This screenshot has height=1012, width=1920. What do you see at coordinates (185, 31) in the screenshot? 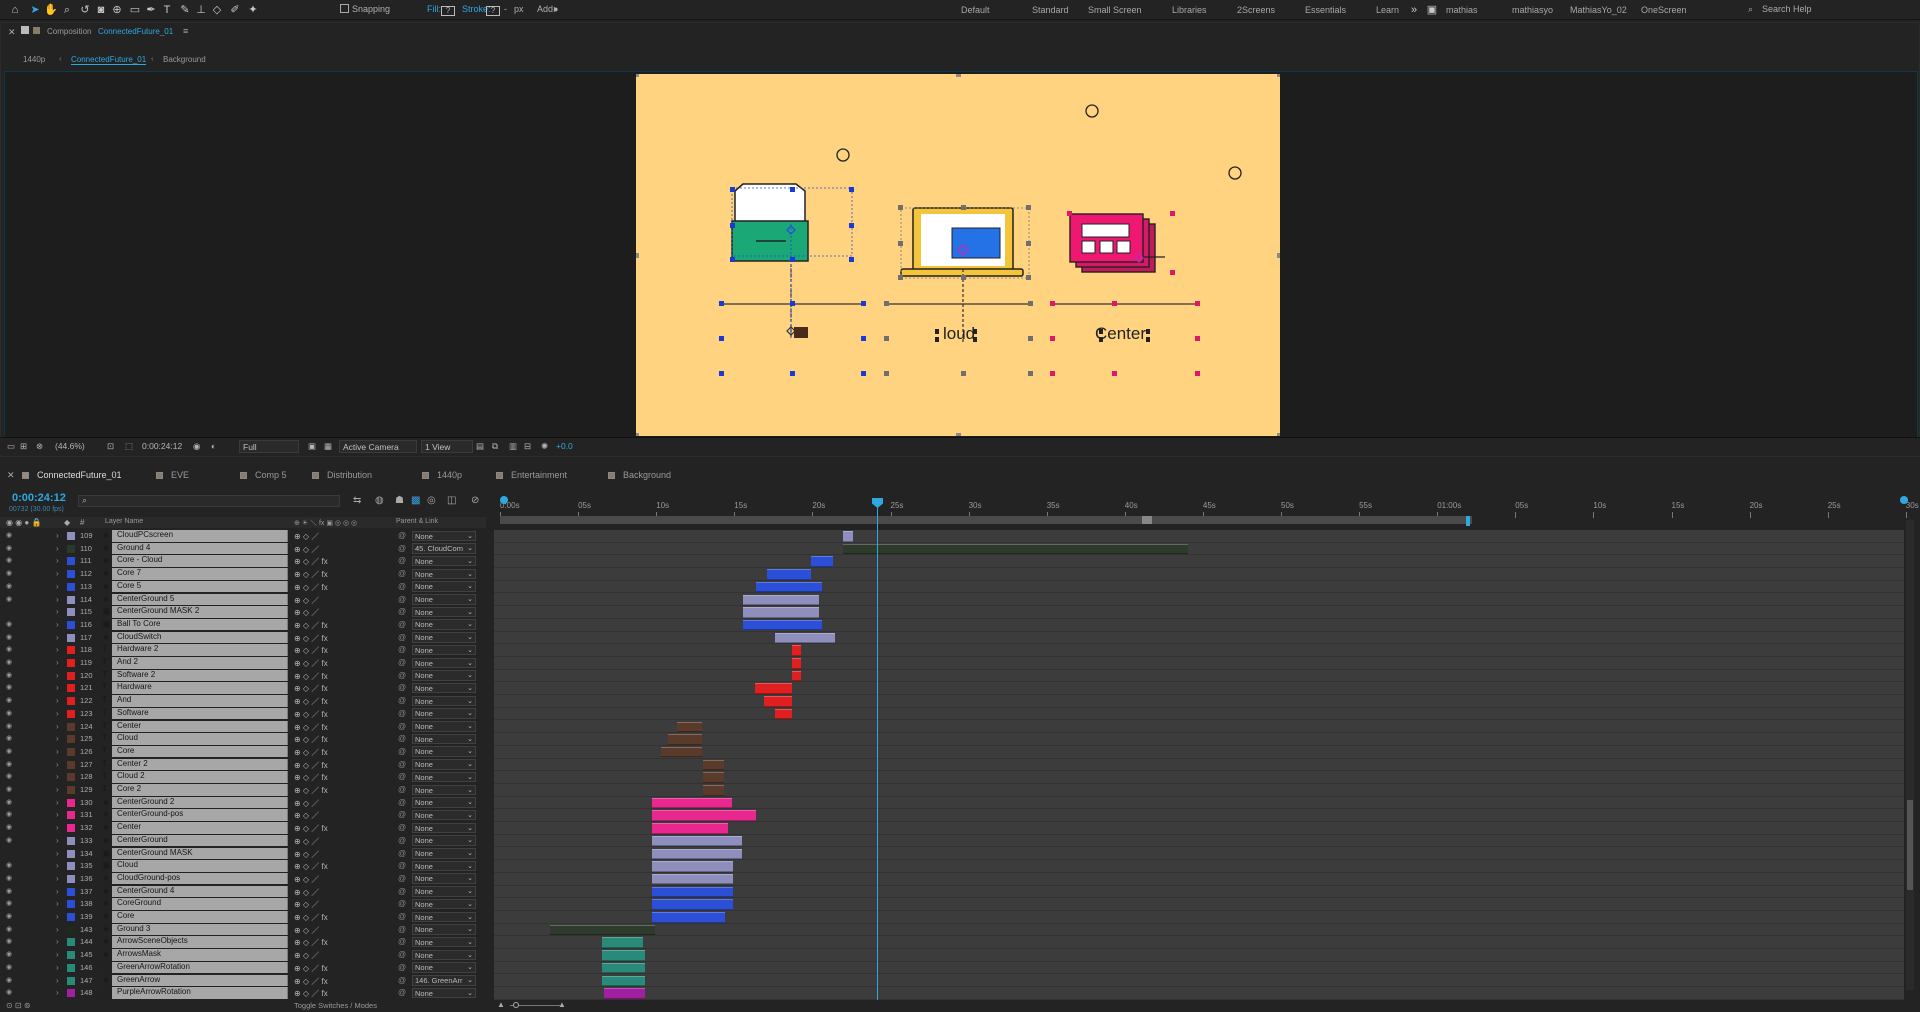
I see `panel-menu-icon: ≡` at bounding box center [185, 31].